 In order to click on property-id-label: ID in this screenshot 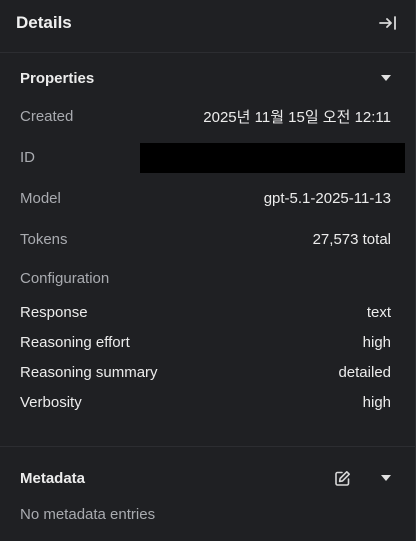, I will do `click(27, 157)`.